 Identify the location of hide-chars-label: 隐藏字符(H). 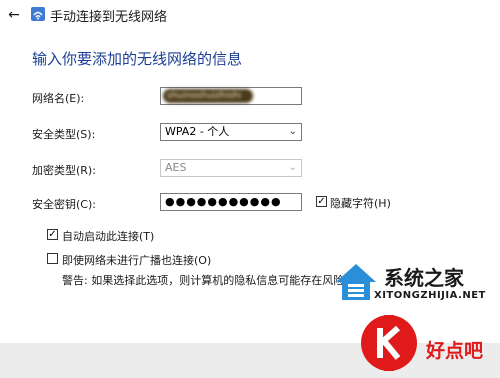
(360, 203).